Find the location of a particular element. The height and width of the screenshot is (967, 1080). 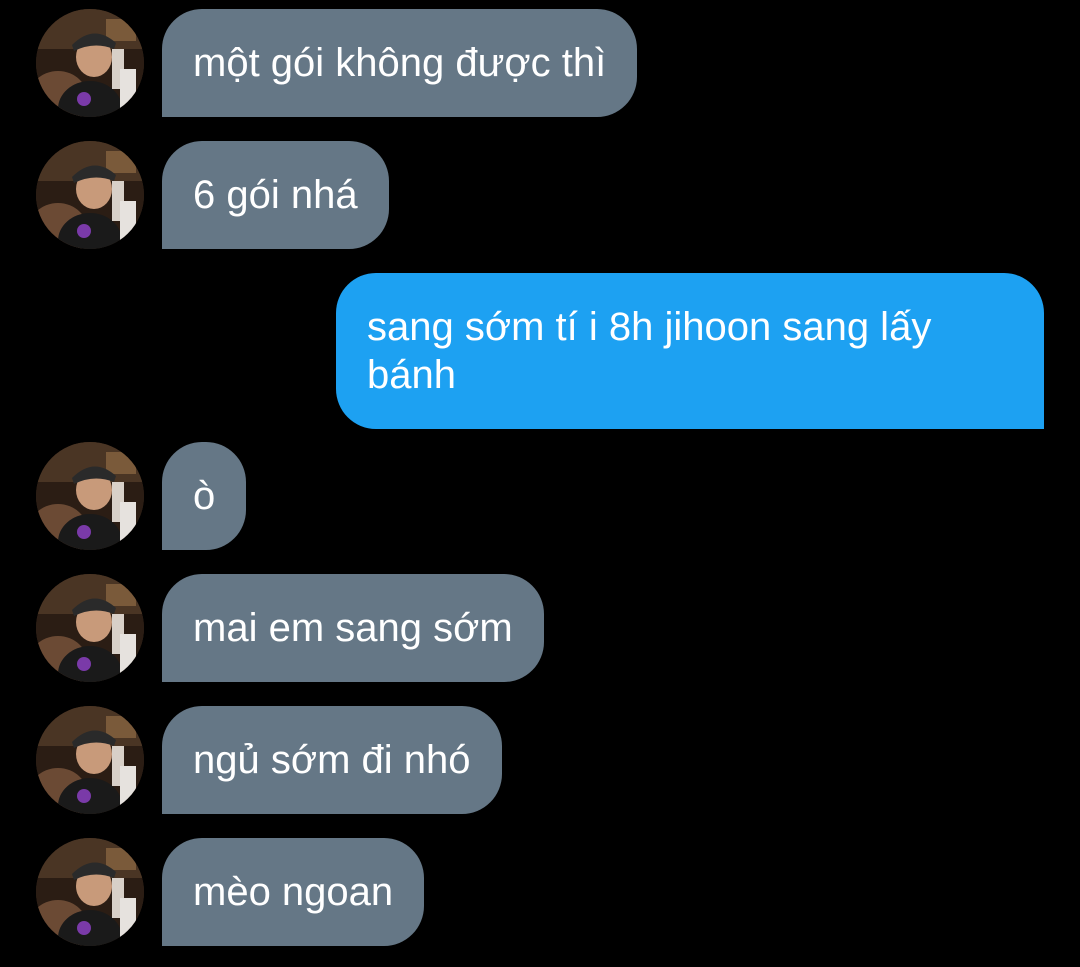

message-bubble-incoming: mèo ngoan is located at coordinates (293, 892).